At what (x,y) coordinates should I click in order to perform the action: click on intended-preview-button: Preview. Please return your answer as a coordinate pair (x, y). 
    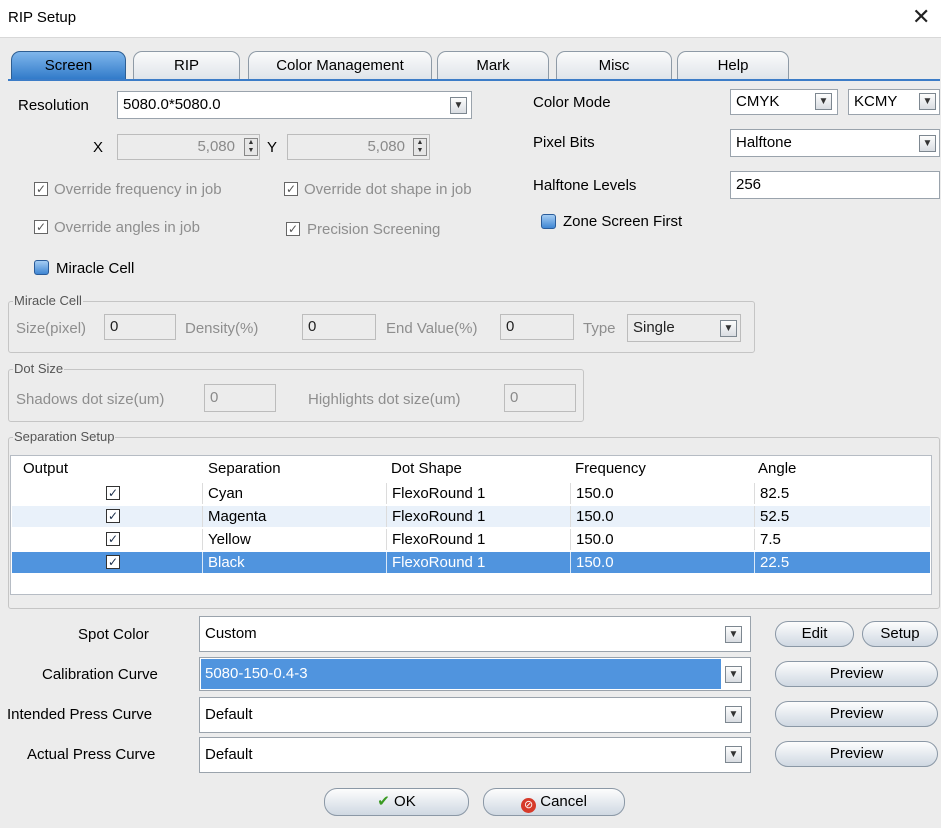
    Looking at the image, I should click on (856, 714).